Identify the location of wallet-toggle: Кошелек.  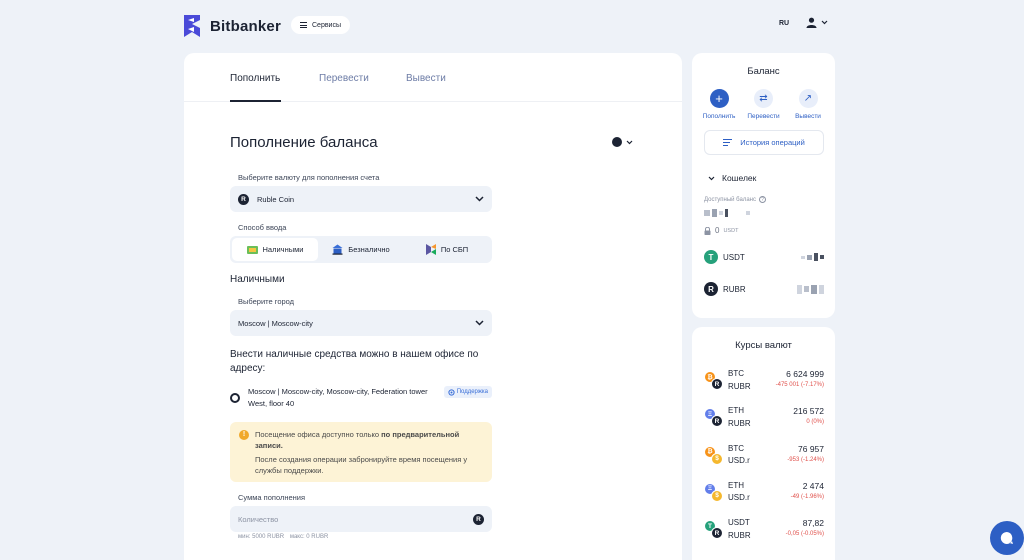
(732, 178).